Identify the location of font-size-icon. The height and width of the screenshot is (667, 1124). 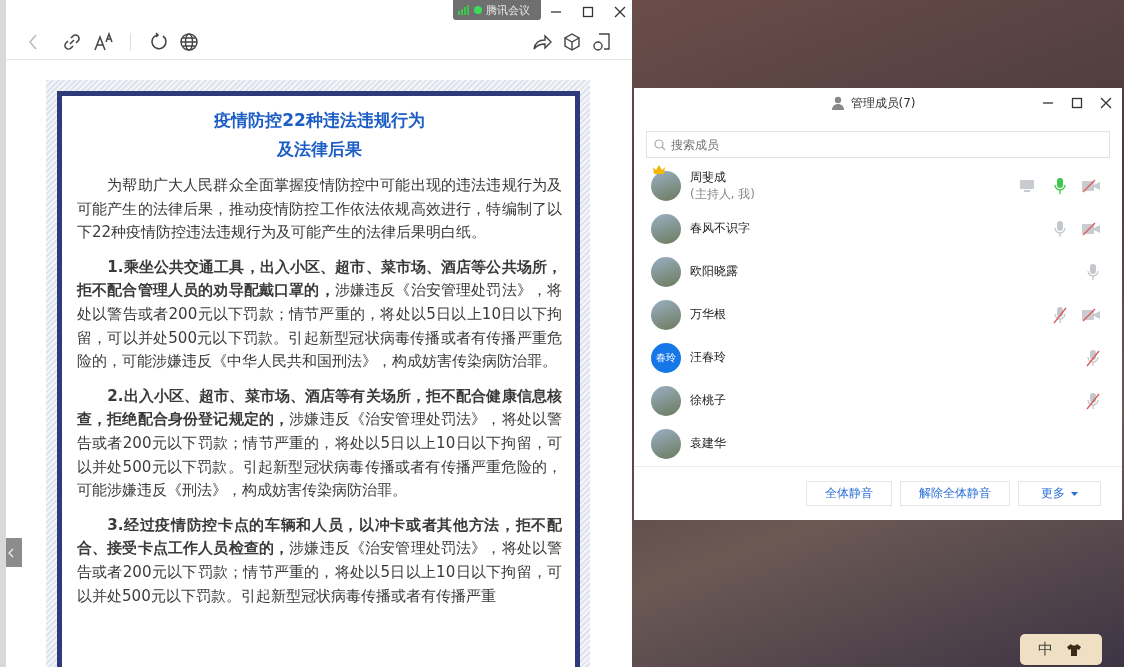
(104, 41).